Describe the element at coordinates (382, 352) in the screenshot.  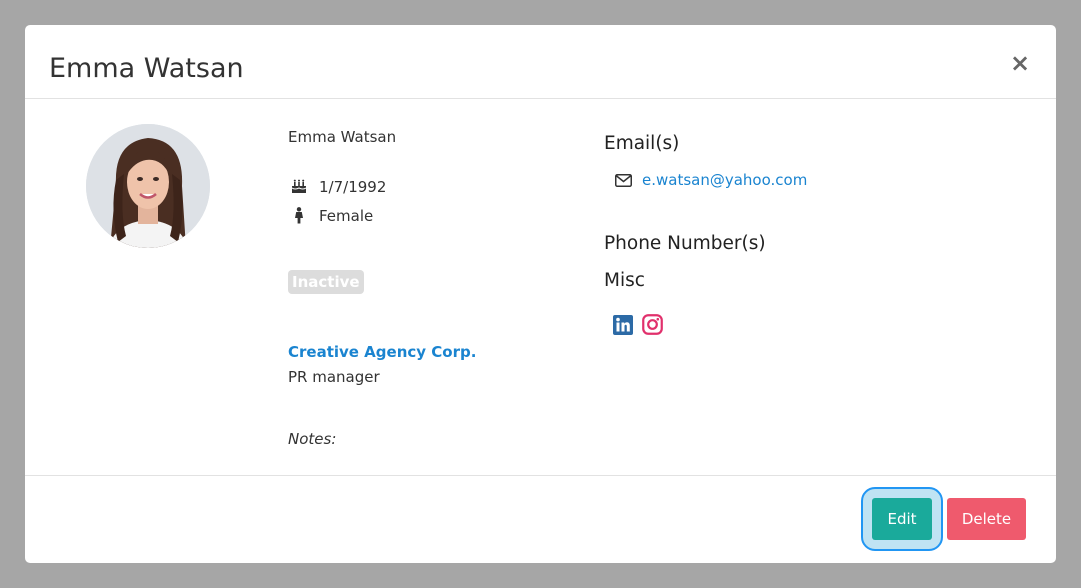
I see `company-link: Creative Agency Corp.` at that location.